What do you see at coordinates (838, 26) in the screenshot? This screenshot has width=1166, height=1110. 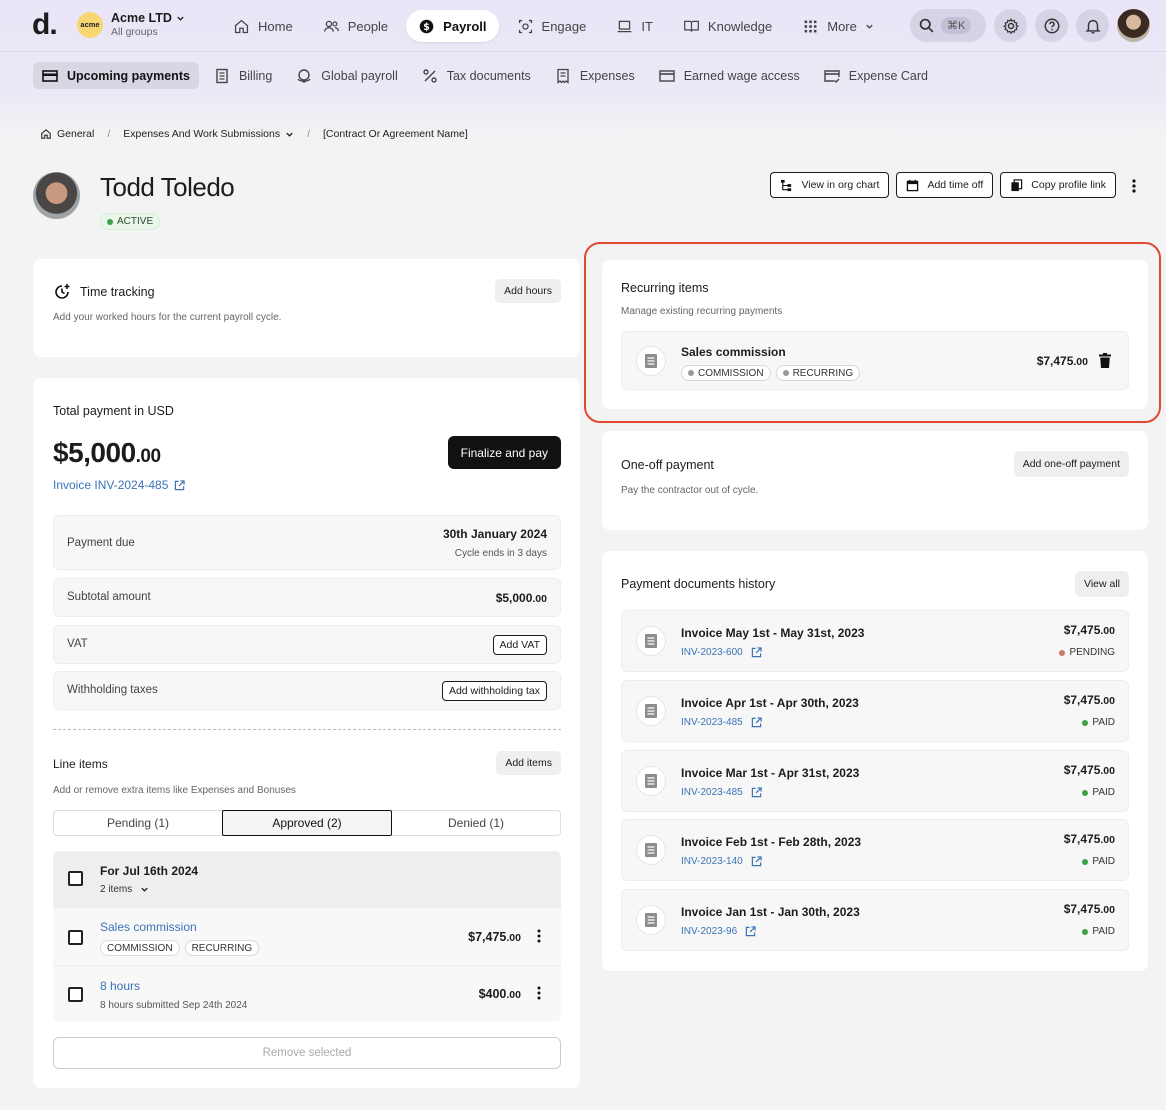 I see `nav-more: More` at bounding box center [838, 26].